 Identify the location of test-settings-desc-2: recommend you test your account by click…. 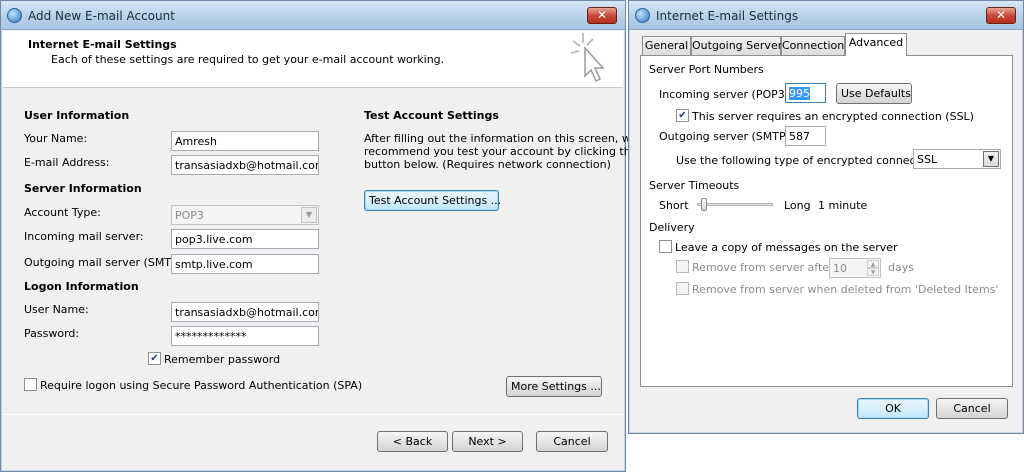
(501, 151).